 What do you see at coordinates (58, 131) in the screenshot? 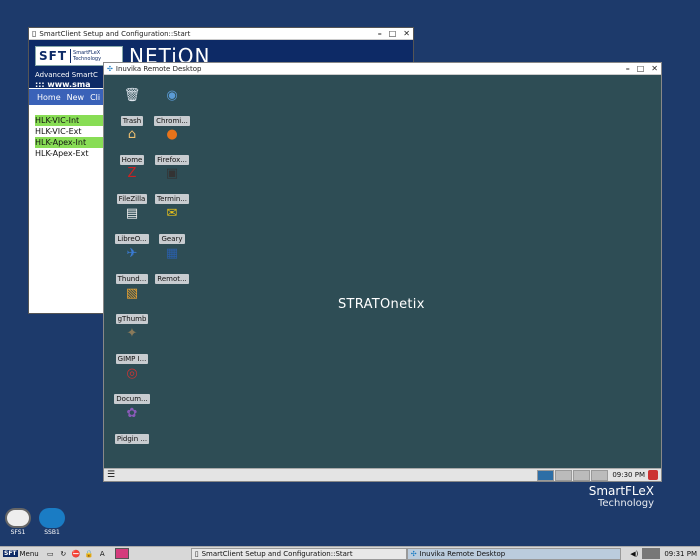
I see `connection-name: HLK-VIC-Ext` at bounding box center [58, 131].